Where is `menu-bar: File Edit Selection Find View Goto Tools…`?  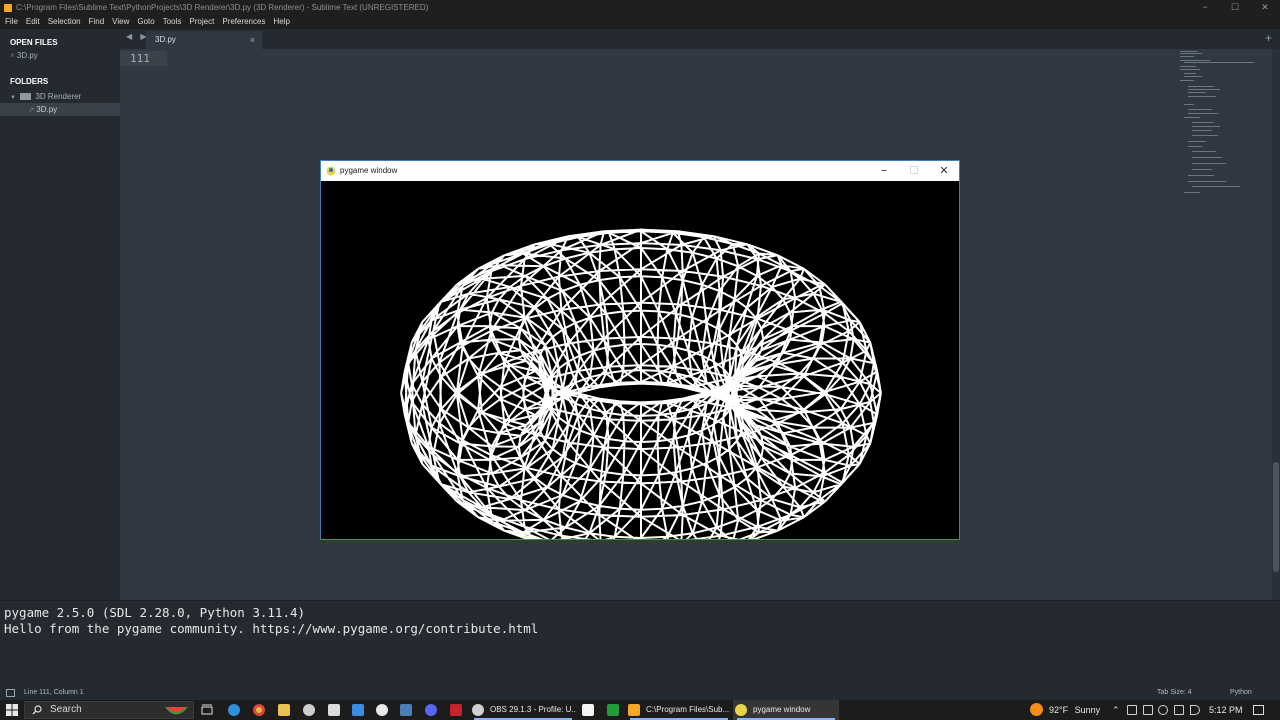
menu-bar: File Edit Selection Find View Goto Tools… is located at coordinates (640, 22).